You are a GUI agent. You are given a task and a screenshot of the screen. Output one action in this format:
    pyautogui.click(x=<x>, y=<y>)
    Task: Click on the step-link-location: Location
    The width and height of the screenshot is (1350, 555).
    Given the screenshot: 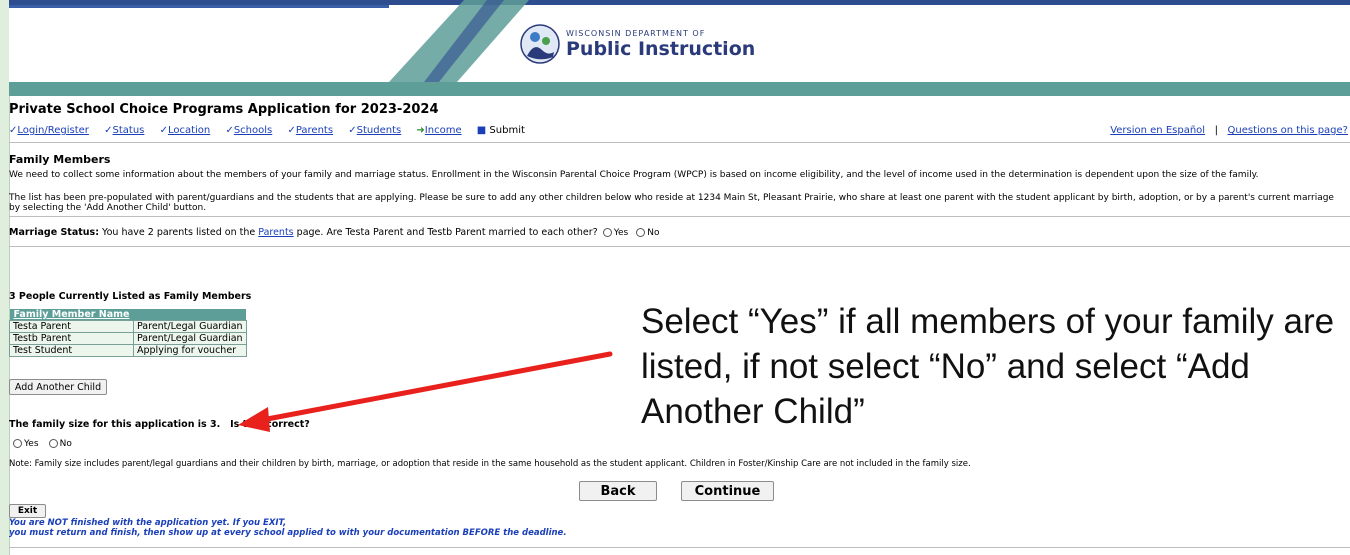 What is the action you would take?
    pyautogui.click(x=189, y=130)
    